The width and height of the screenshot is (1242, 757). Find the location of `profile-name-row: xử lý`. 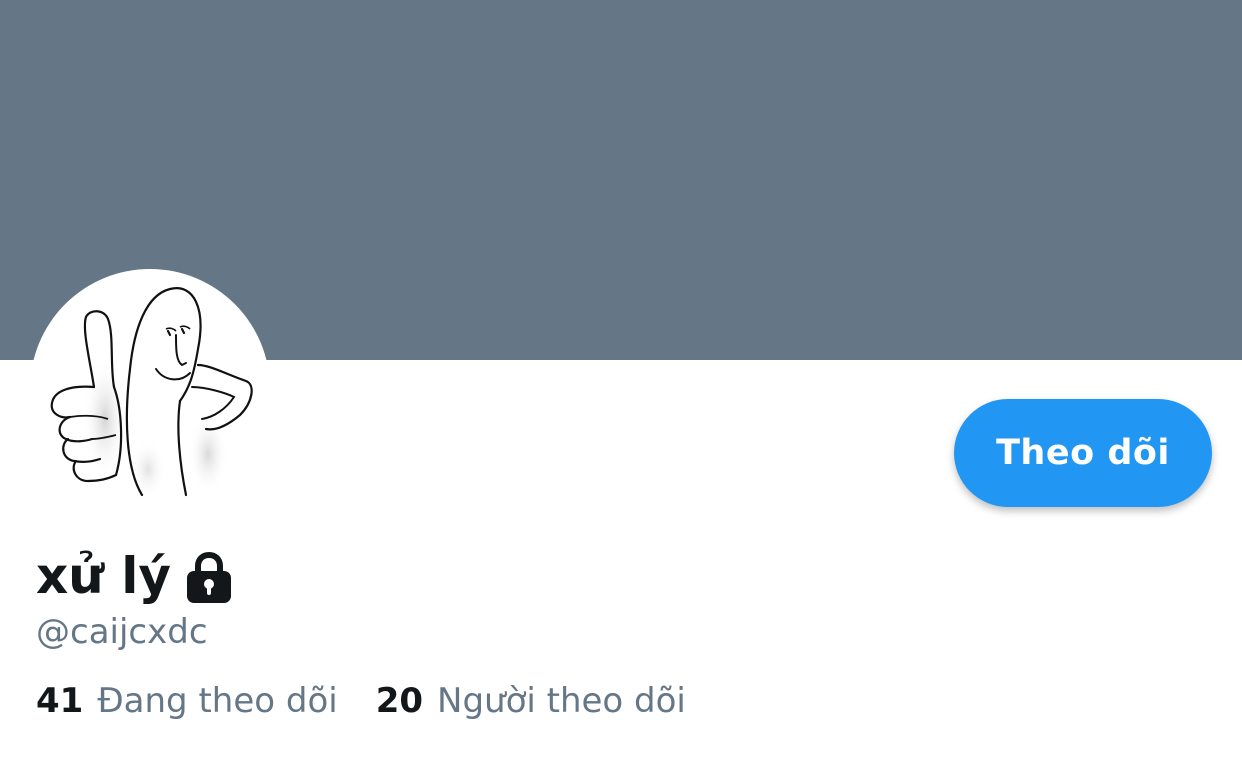

profile-name-row: xử lý is located at coordinates (134, 576).